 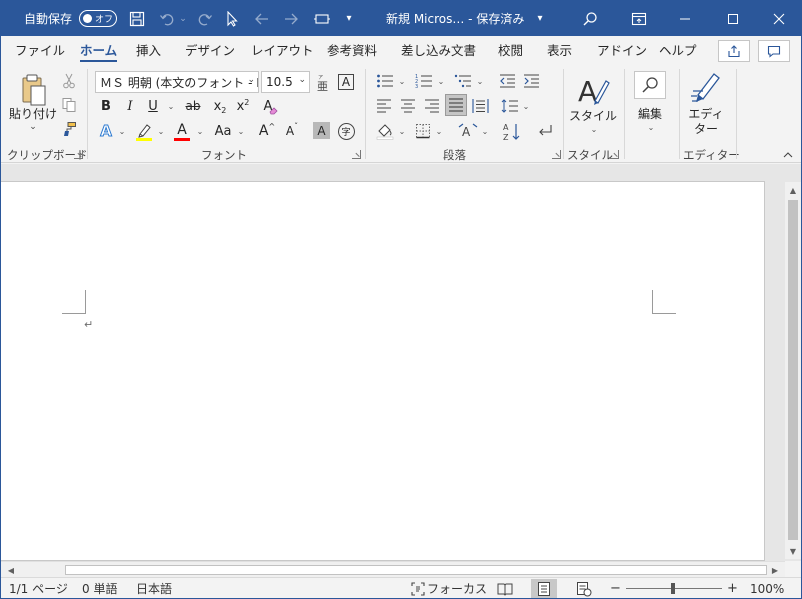 I want to click on font-color-button: A, so click(x=182, y=132).